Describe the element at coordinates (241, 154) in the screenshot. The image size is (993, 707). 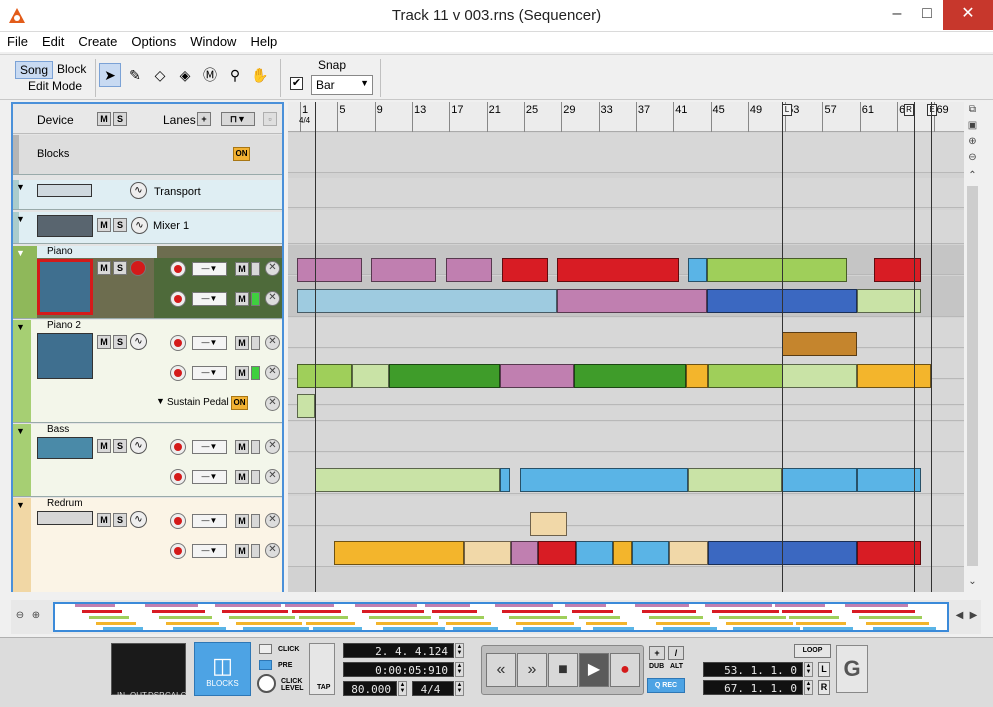
I see `blocks-on-button: ON` at that location.